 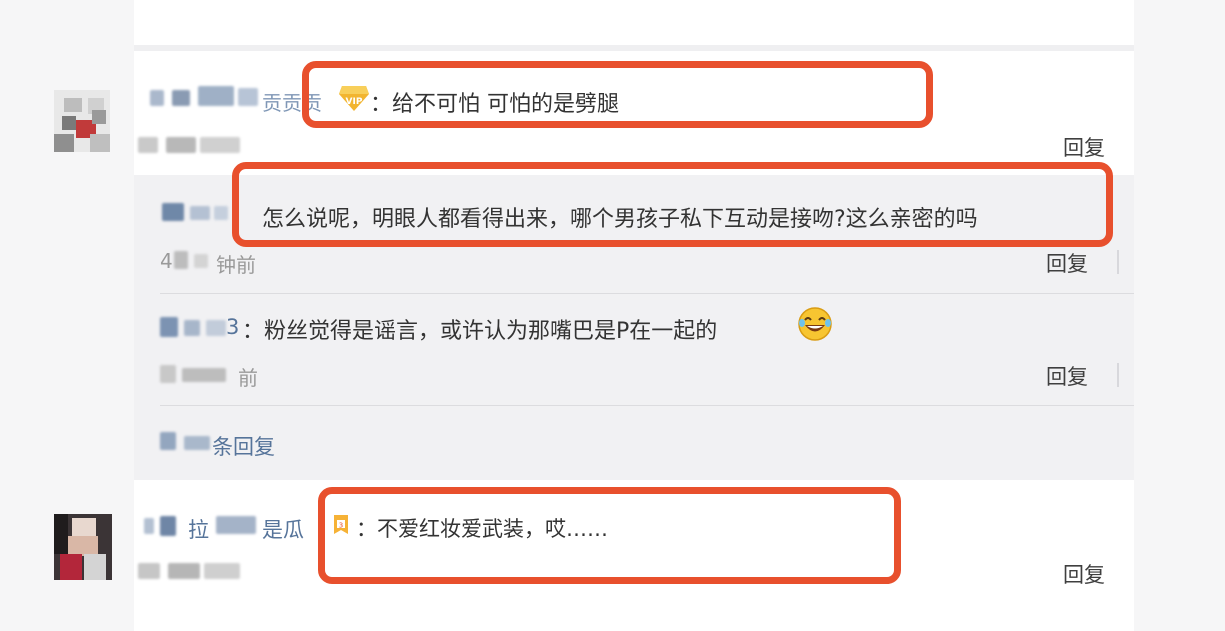 What do you see at coordinates (166, 261) in the screenshot?
I see `reply-timestamp: 4` at bounding box center [166, 261].